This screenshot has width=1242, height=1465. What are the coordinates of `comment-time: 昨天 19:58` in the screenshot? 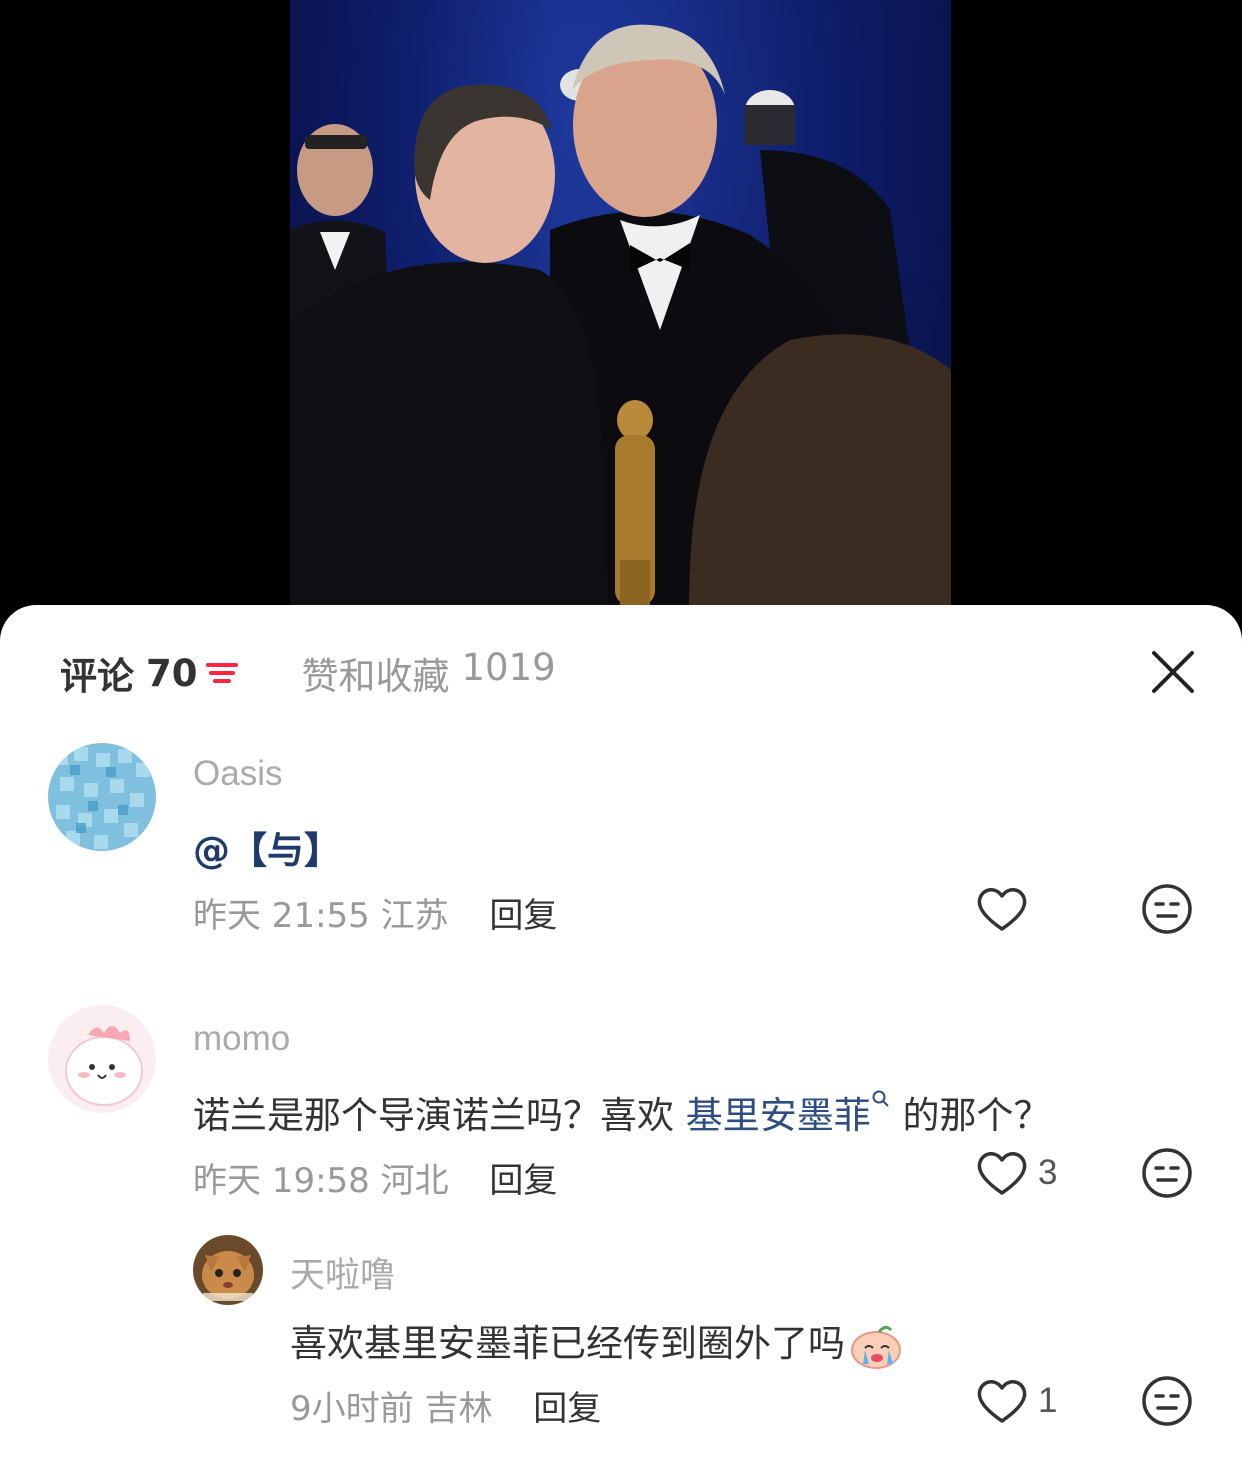 It's located at (281, 1181).